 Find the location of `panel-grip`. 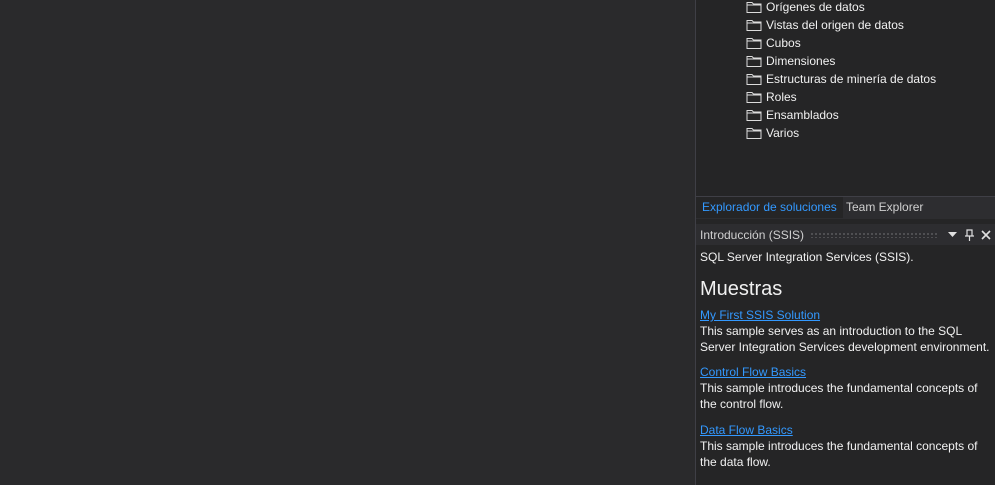

panel-grip is located at coordinates (874, 234).